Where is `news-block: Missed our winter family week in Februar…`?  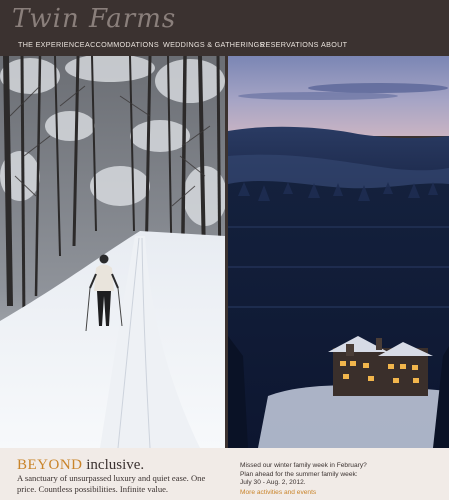 news-block: Missed our winter family week in Februar… is located at coordinates (342, 475).